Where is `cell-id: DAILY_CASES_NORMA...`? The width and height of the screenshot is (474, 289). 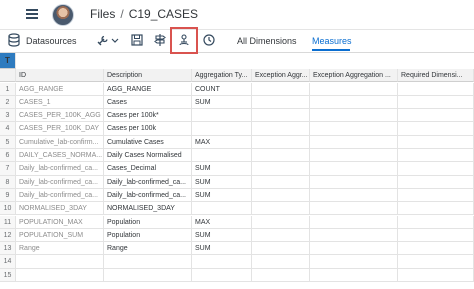
cell-id: DAILY_CASES_NORMA... is located at coordinates (60, 156).